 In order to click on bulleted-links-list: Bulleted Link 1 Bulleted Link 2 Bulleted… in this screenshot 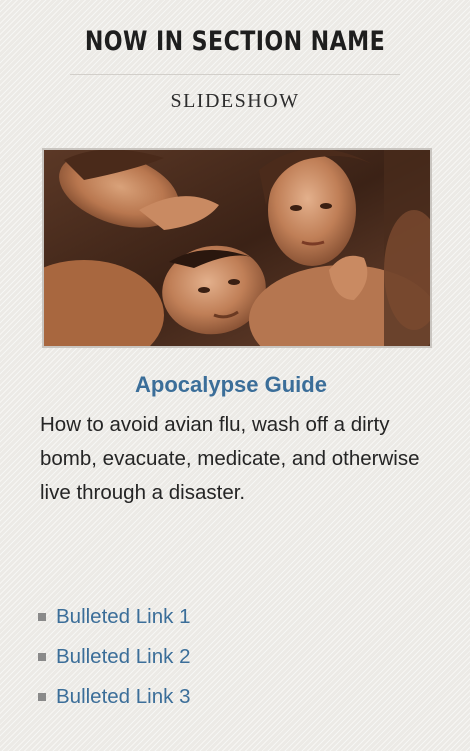, I will do `click(238, 657)`.